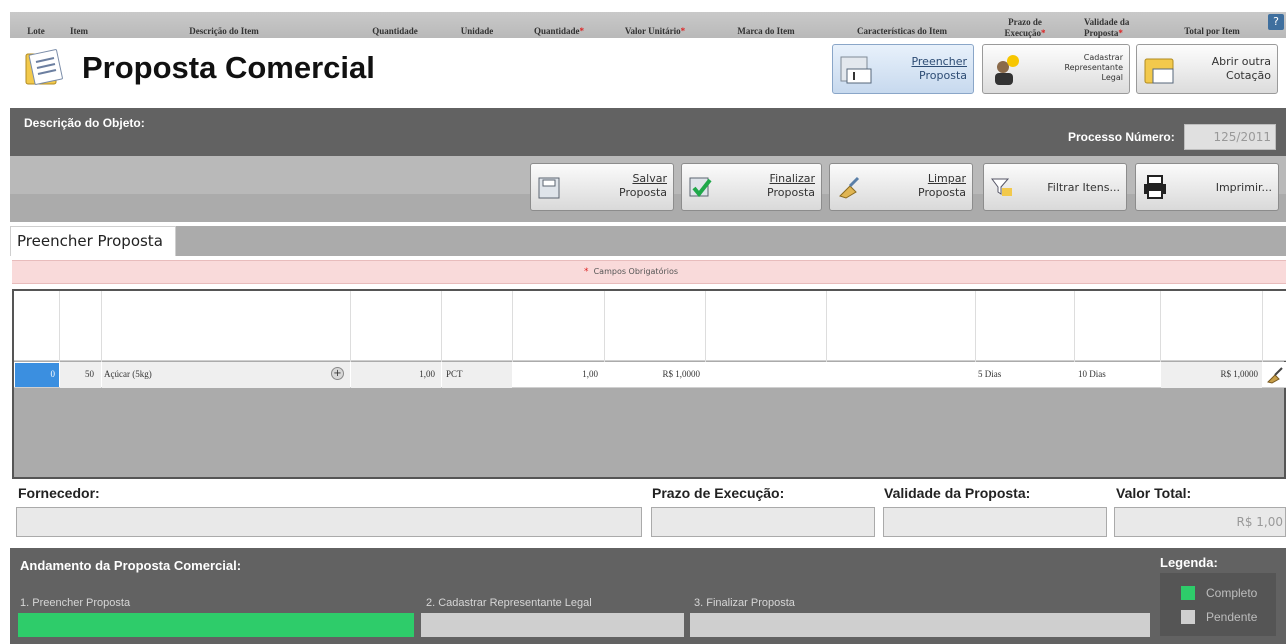  What do you see at coordinates (731, 241) in the screenshot?
I see `tab-strip` at bounding box center [731, 241].